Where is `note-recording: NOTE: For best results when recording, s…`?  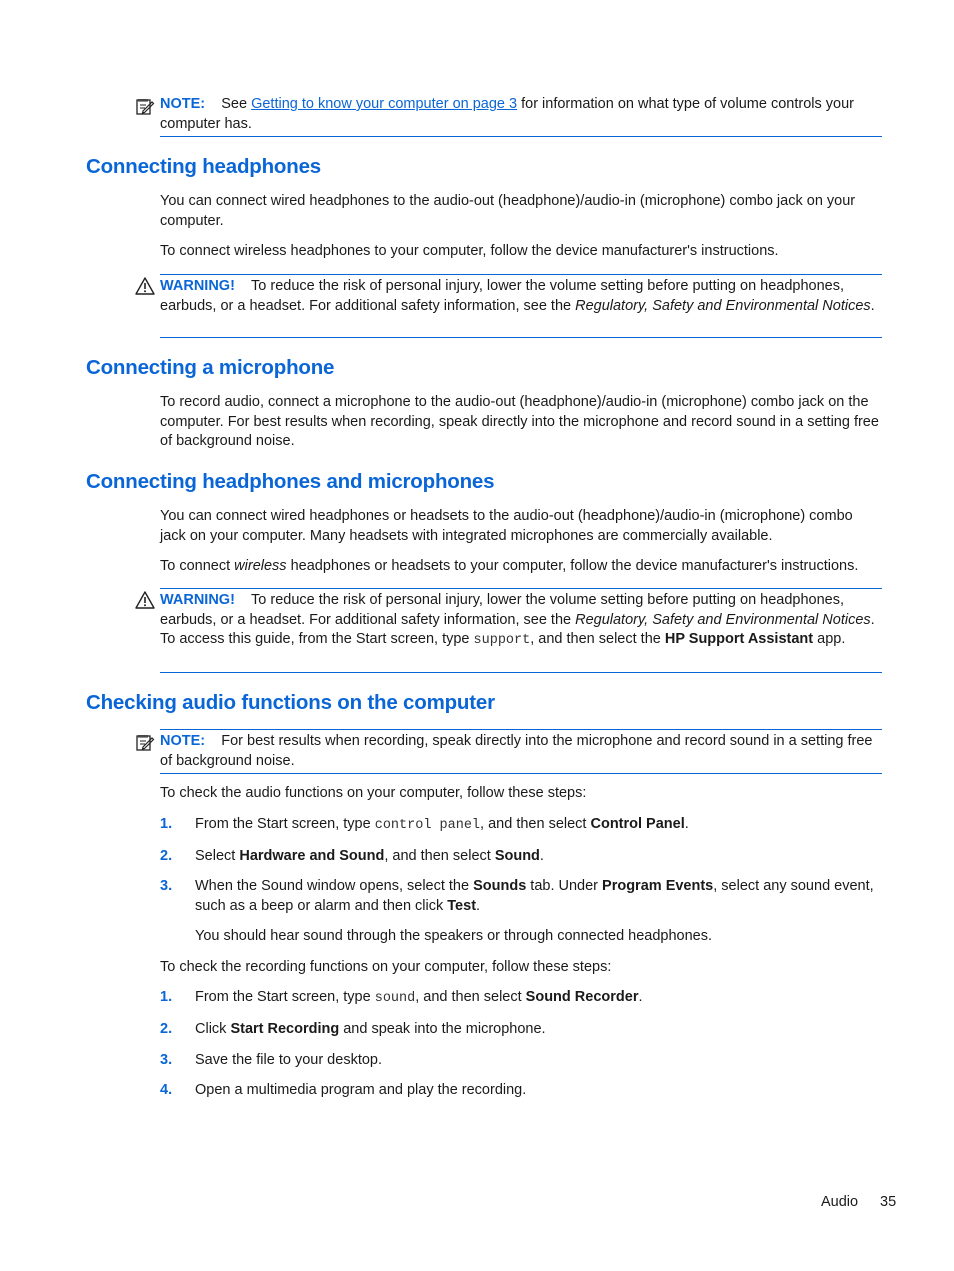
note-recording: NOTE: For best results when recording, s… is located at coordinates (516, 751).